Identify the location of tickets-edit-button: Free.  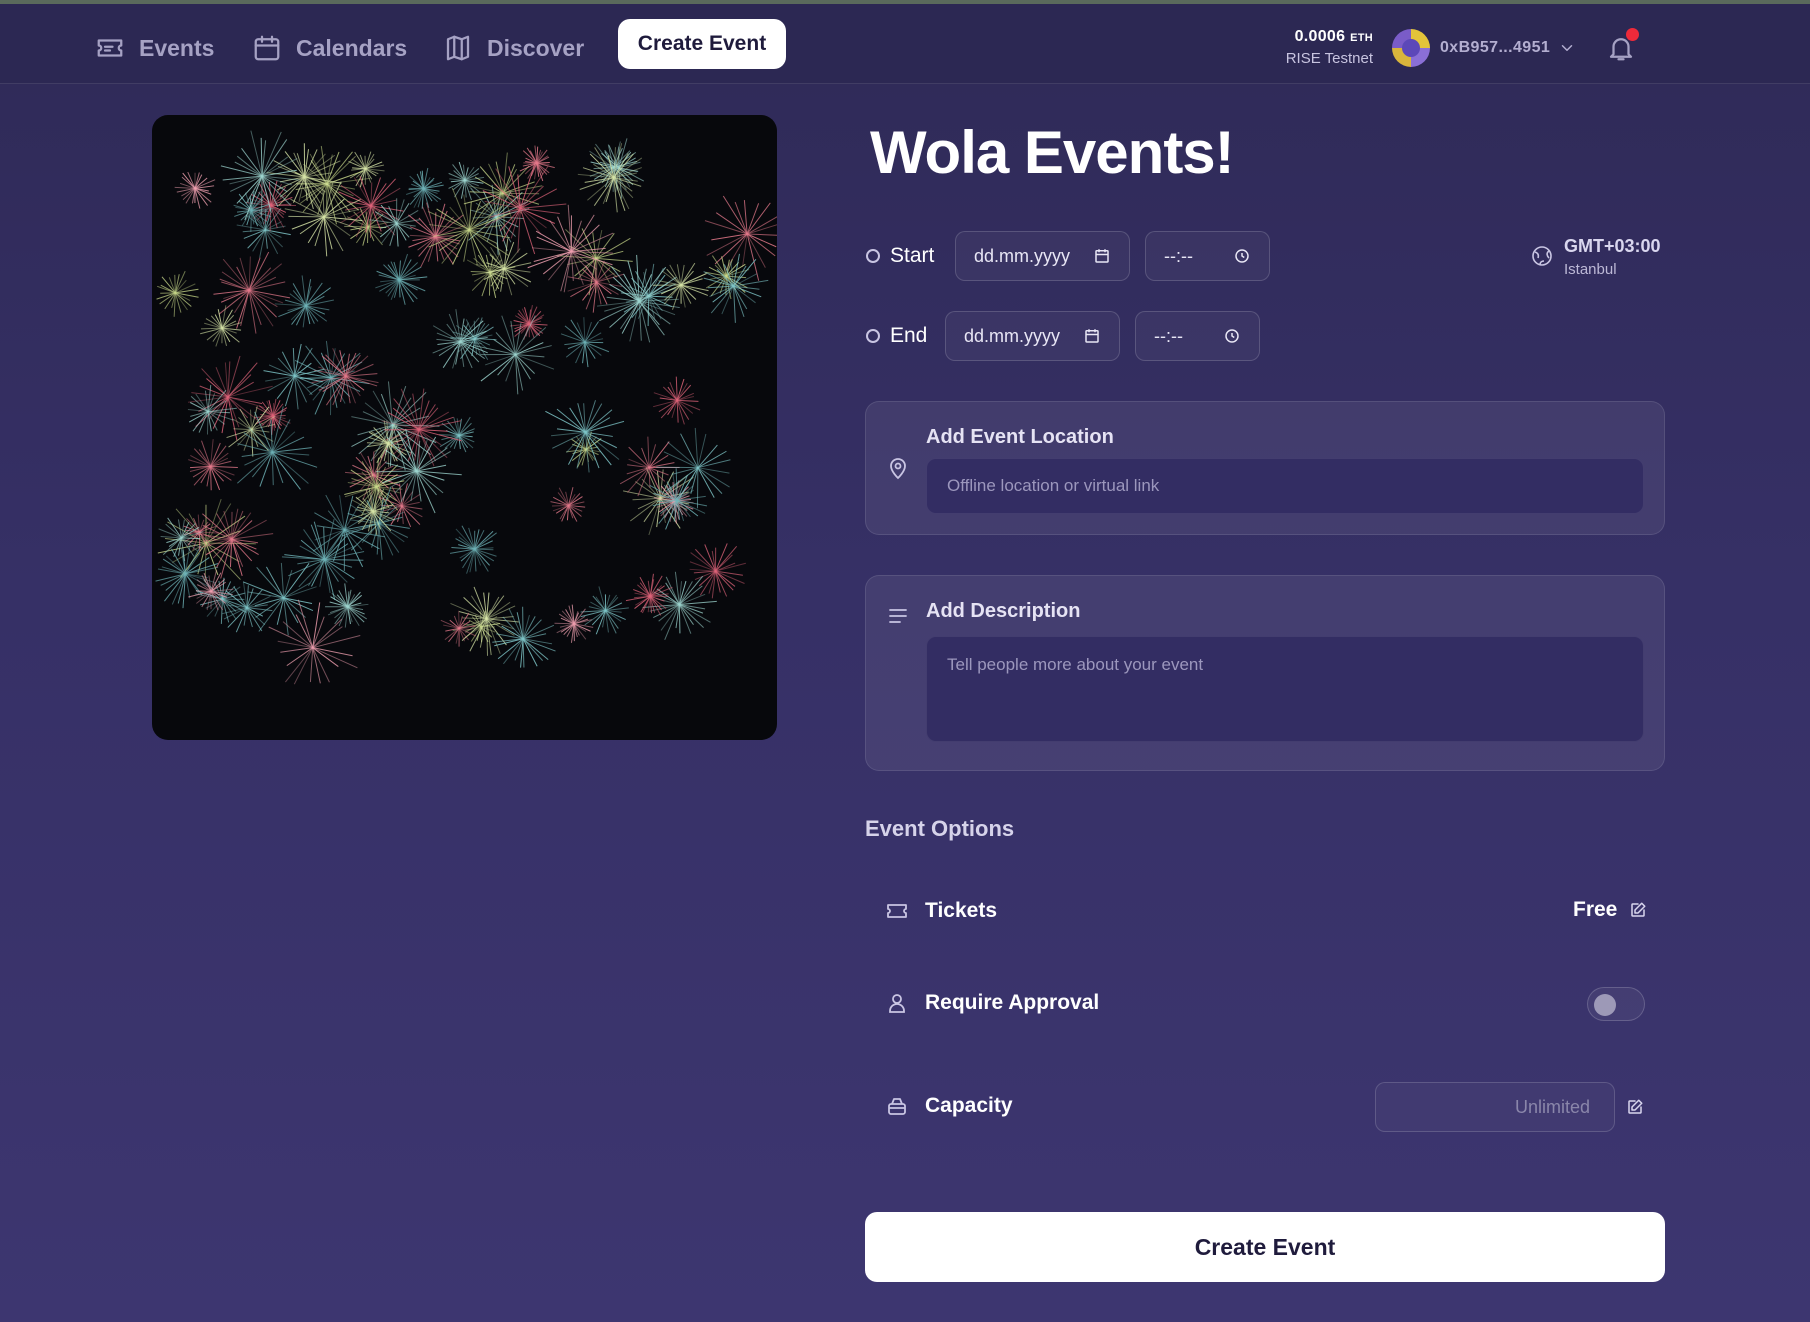
(1610, 910).